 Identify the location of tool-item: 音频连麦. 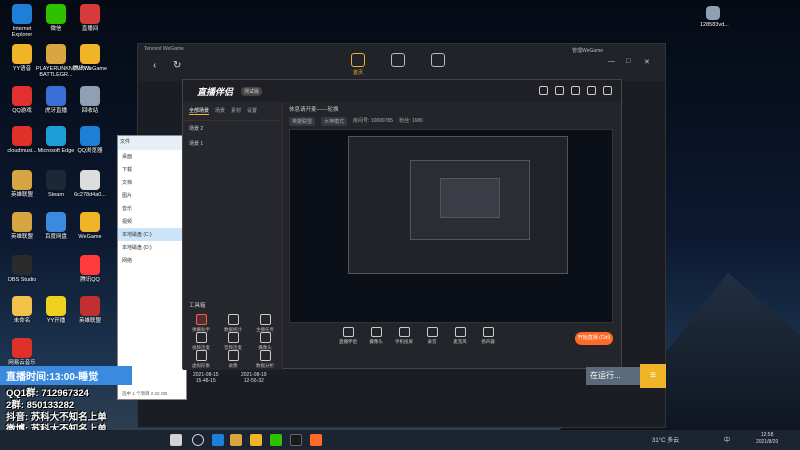
(233, 341).